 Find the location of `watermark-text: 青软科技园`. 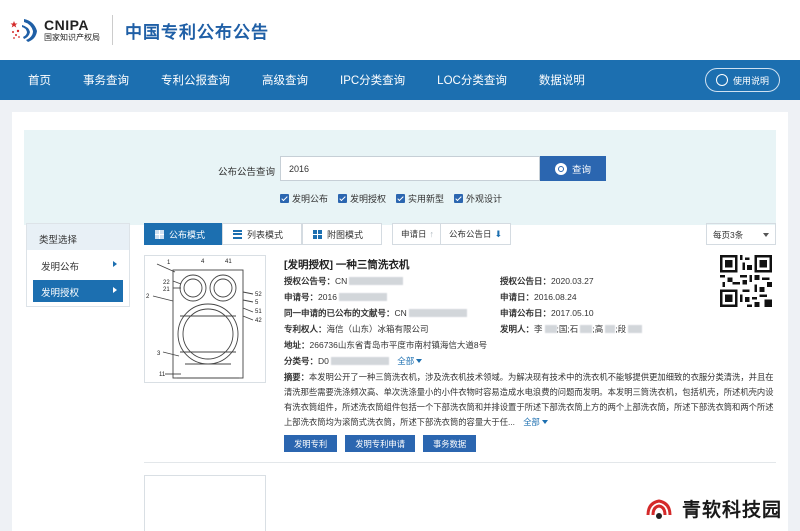

watermark-text: 青软科技园 is located at coordinates (731, 510).